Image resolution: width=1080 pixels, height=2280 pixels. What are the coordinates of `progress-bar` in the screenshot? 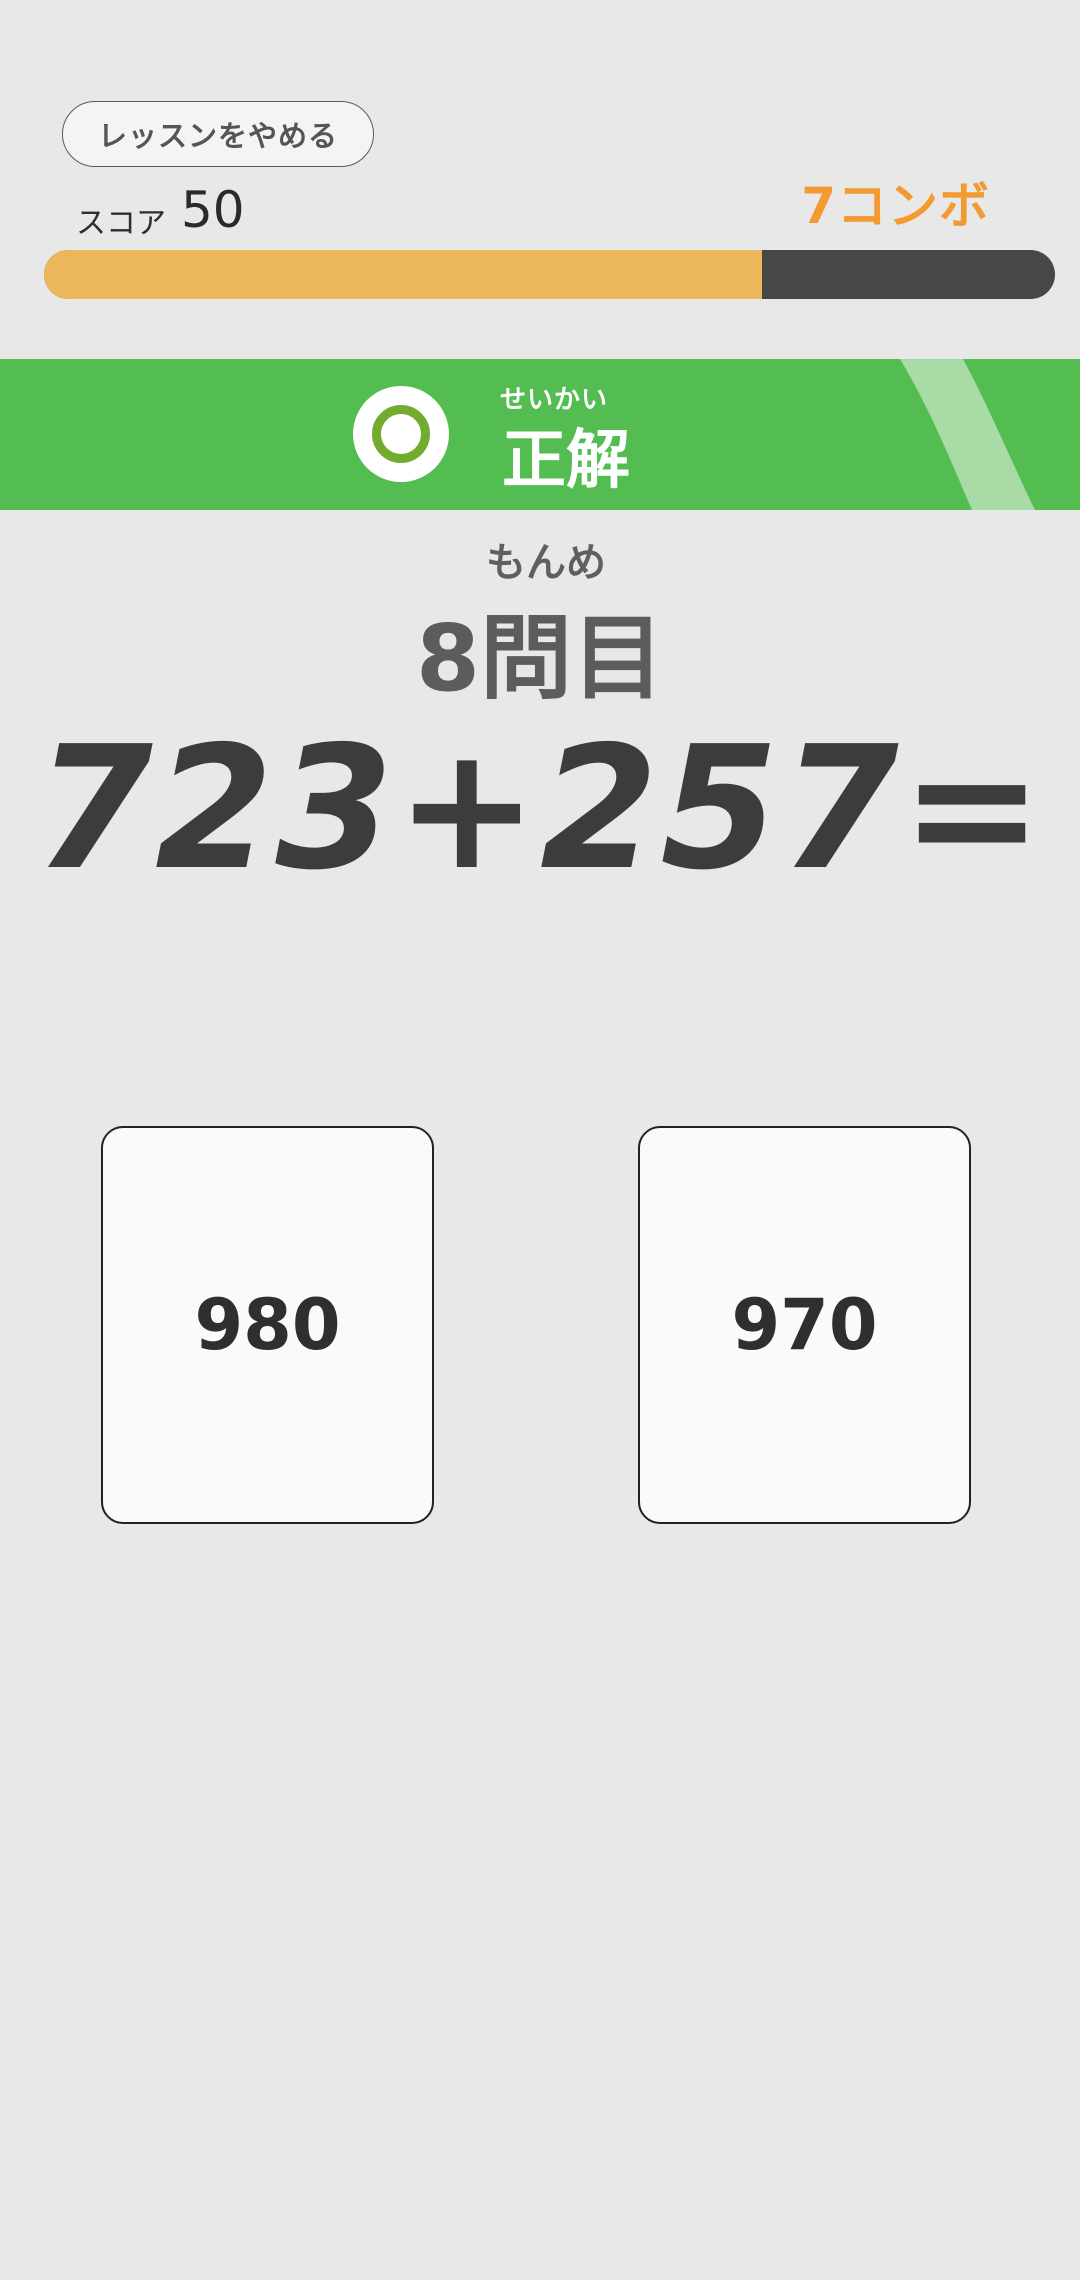 It's located at (549, 274).